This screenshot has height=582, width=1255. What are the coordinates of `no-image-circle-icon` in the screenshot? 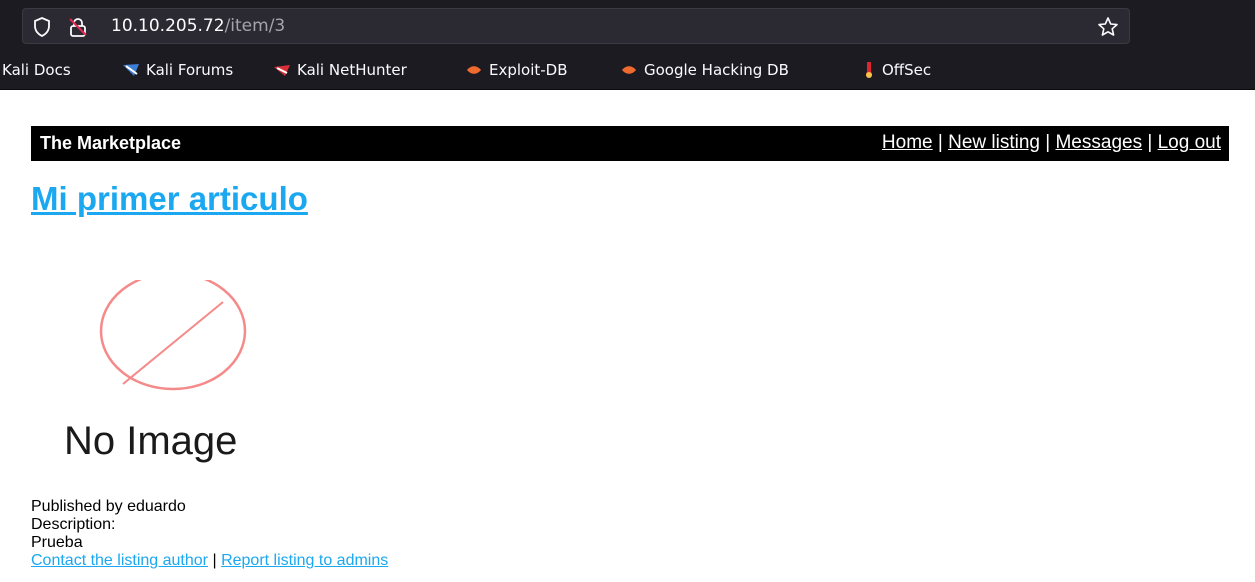 It's located at (173, 335).